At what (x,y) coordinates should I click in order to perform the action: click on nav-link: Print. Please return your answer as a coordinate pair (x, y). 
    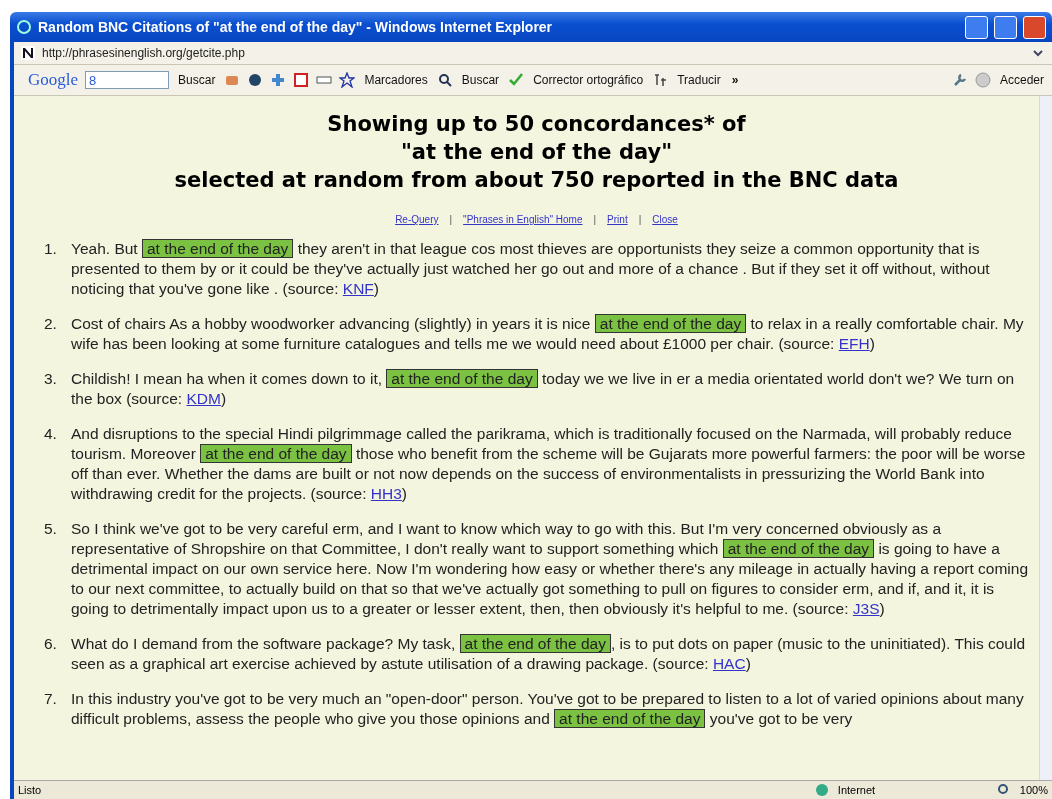
    Looking at the image, I should click on (617, 219).